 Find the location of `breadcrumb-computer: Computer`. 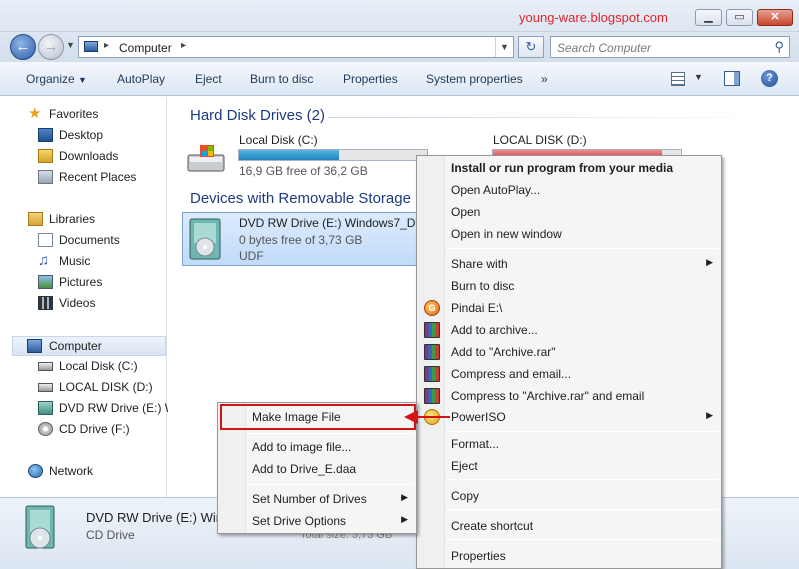

breadcrumb-computer: Computer is located at coordinates (145, 48).